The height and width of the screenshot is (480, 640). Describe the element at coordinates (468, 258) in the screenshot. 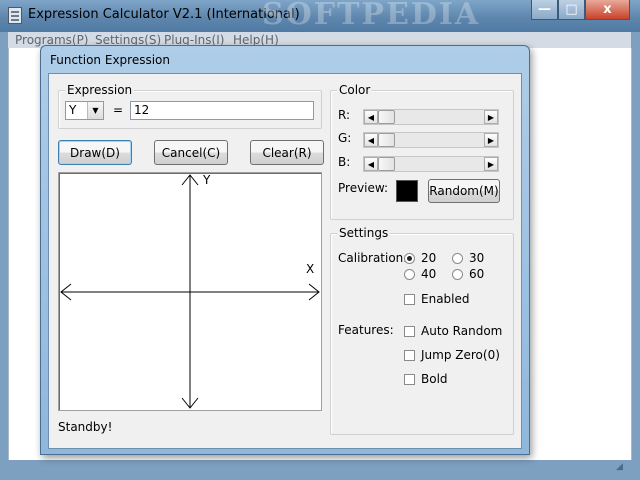

I see `calibration-radio-30: 30` at that location.